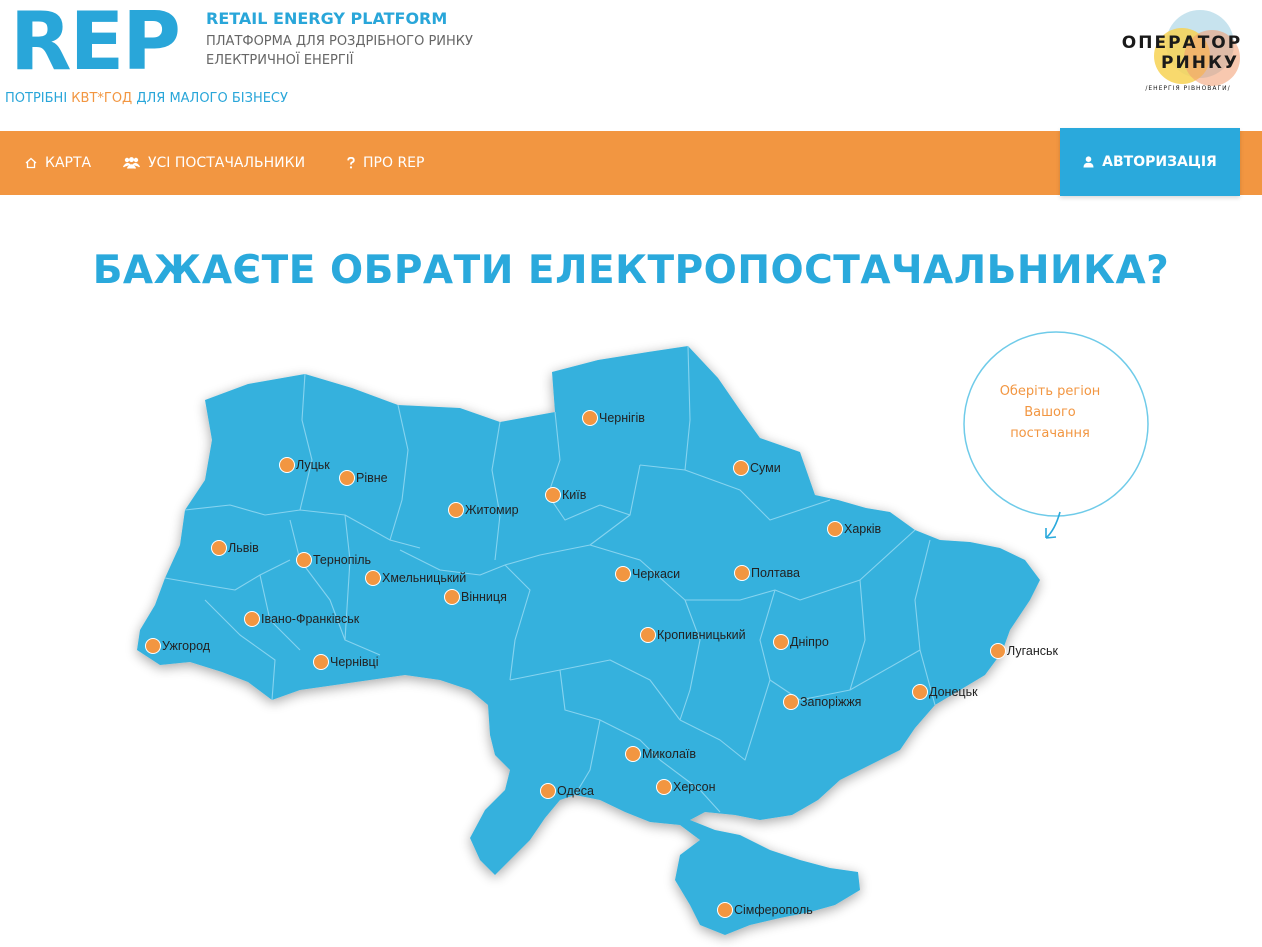 This screenshot has height=947, width=1262. Describe the element at coordinates (313, 465) in the screenshot. I see `city-label: Луцьк` at that location.